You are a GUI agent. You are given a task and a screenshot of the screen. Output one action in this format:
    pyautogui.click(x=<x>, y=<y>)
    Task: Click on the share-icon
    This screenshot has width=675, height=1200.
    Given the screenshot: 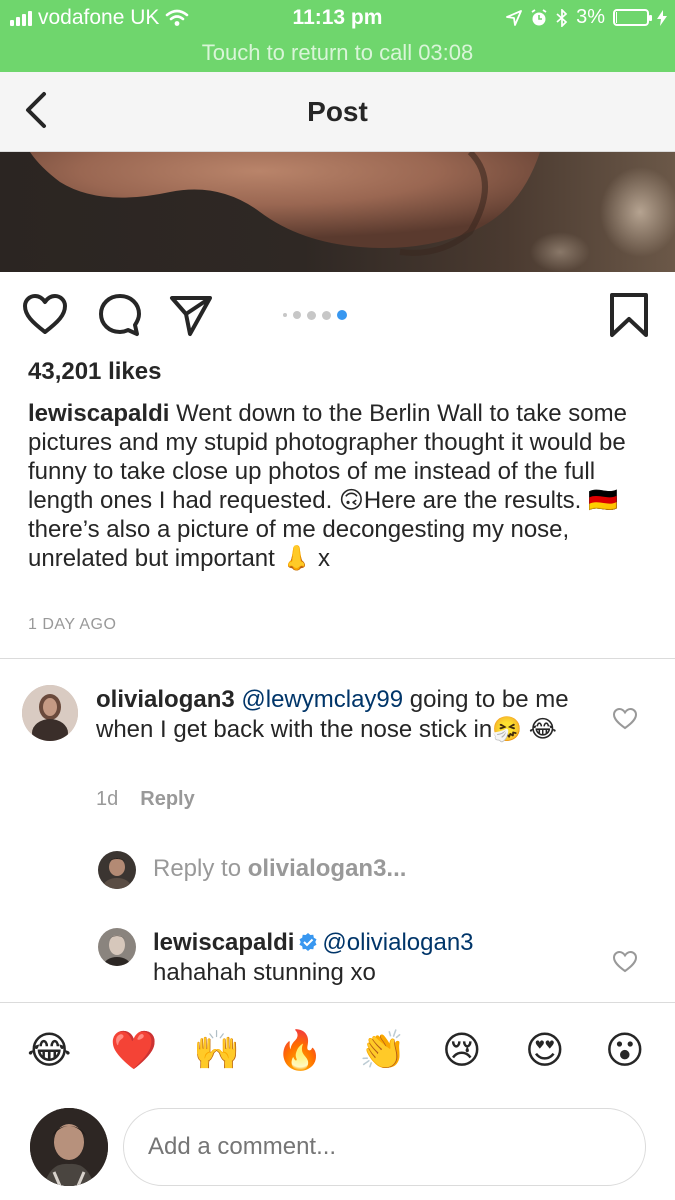 What is the action you would take?
    pyautogui.click(x=191, y=315)
    